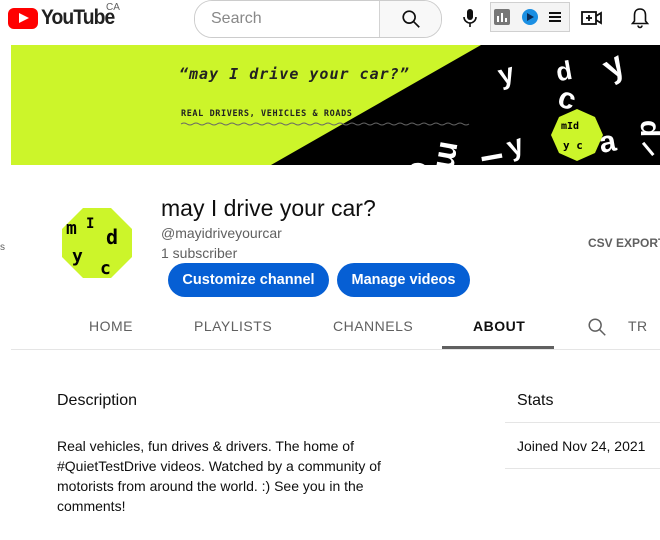 Image resolution: width=660 pixels, height=540 pixels. I want to click on channel-handle: @mayidriveyourcar, so click(221, 233).